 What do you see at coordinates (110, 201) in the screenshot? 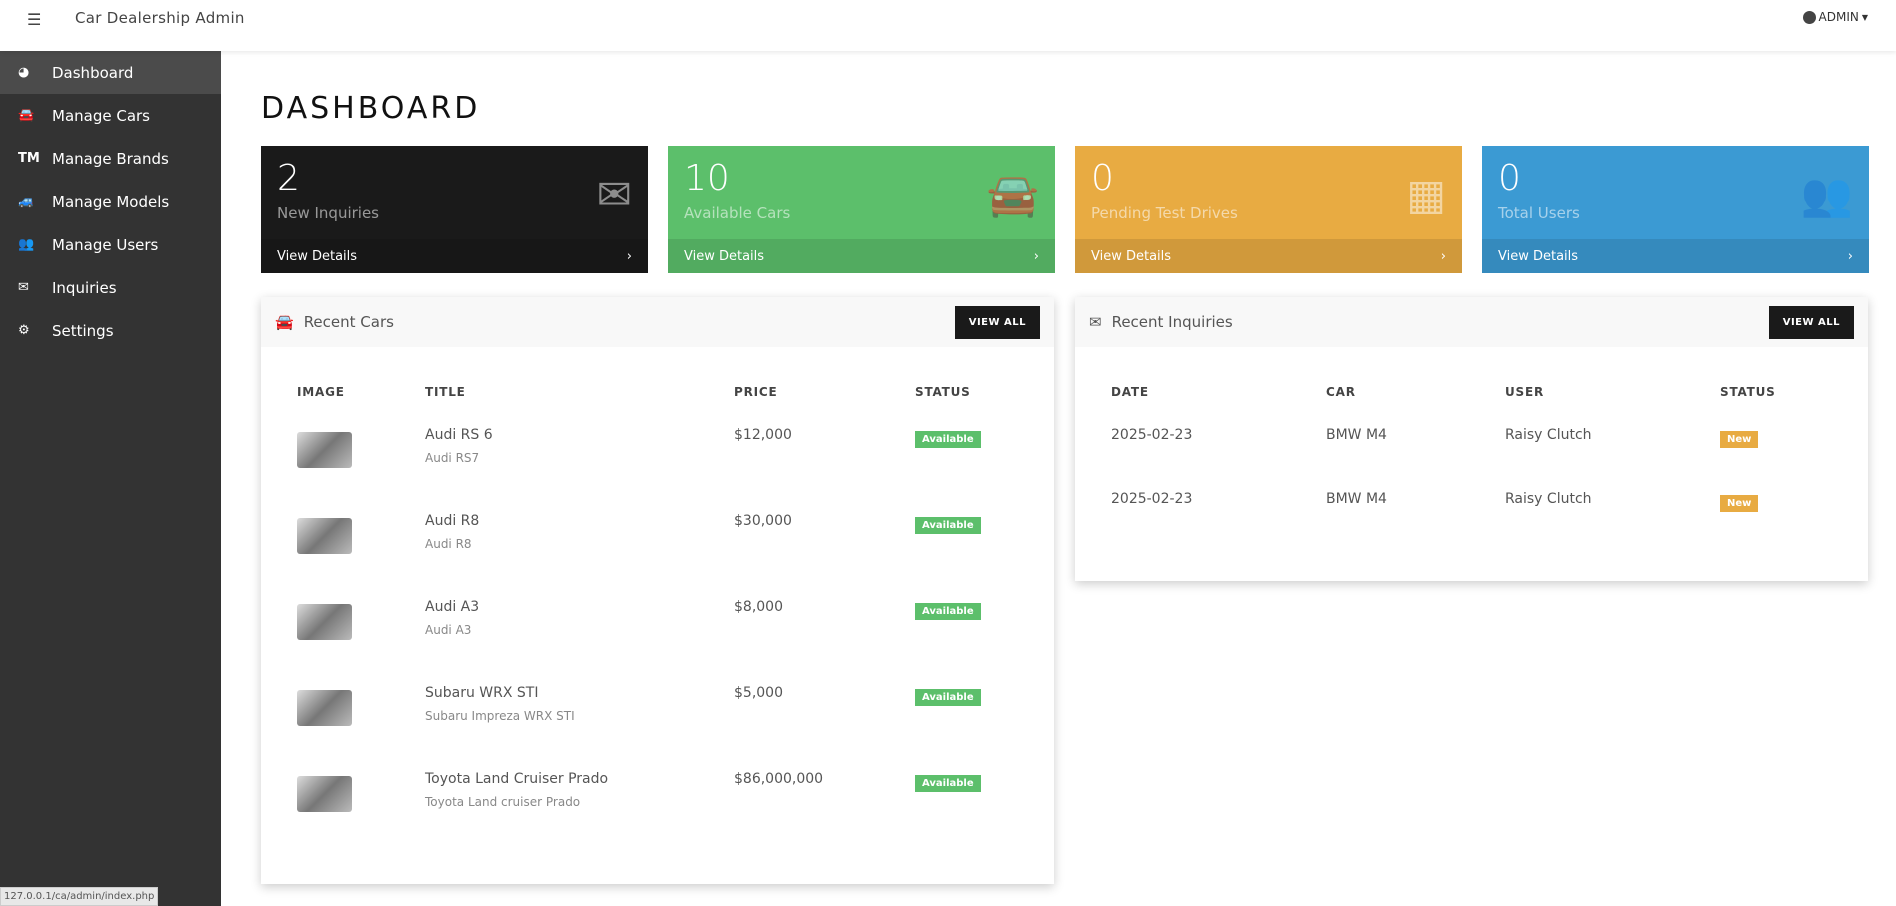
I see `sidebar-item-manage-models: 🚙 Manage Models` at bounding box center [110, 201].